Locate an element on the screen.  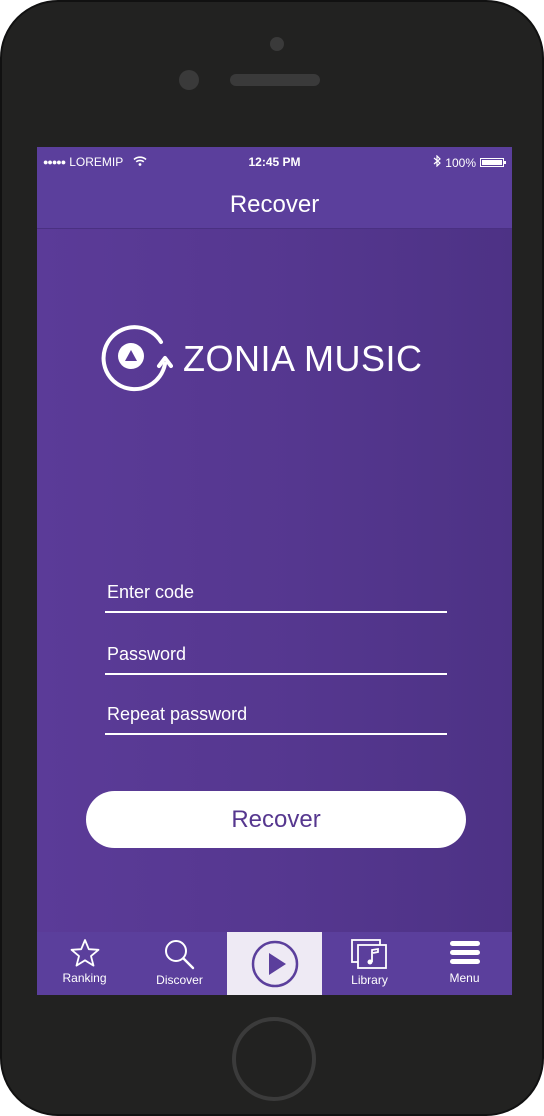
library-icon is located at coordinates (368, 954).